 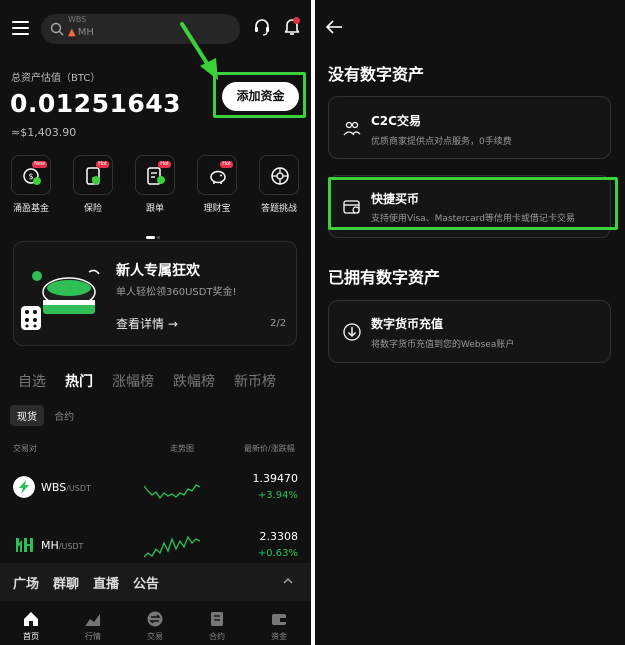 What do you see at coordinates (39, 164) in the screenshot?
I see `quick-tag: New` at bounding box center [39, 164].